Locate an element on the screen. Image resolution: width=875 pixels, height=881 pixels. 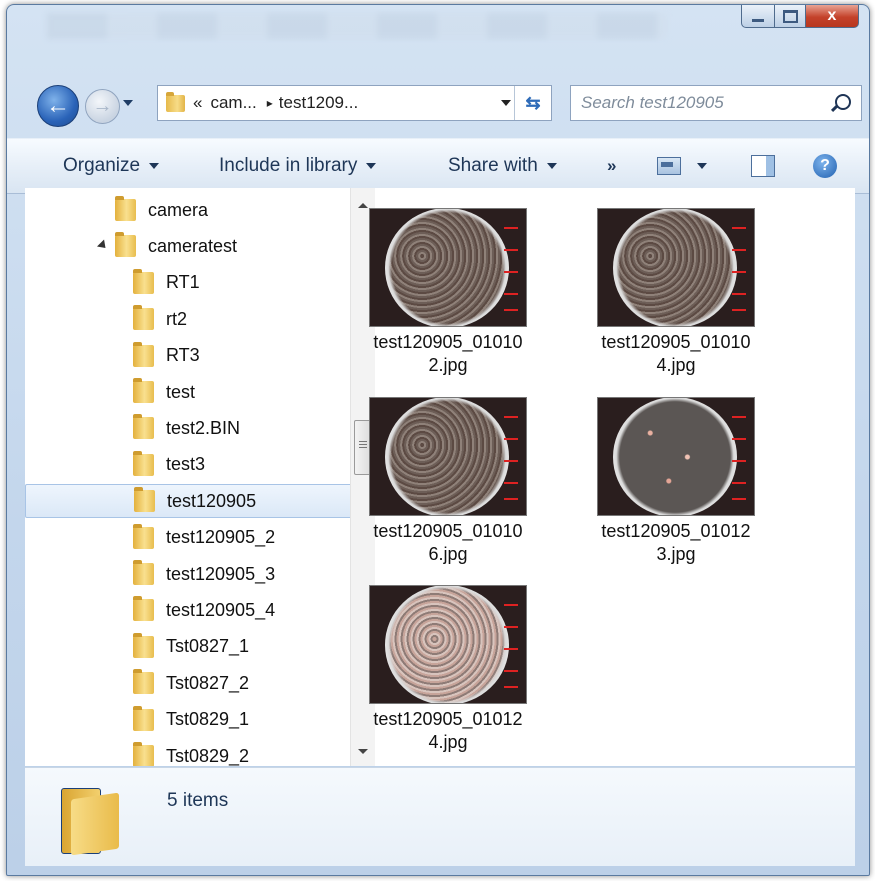
close-icon: x is located at coordinates (832, 15).